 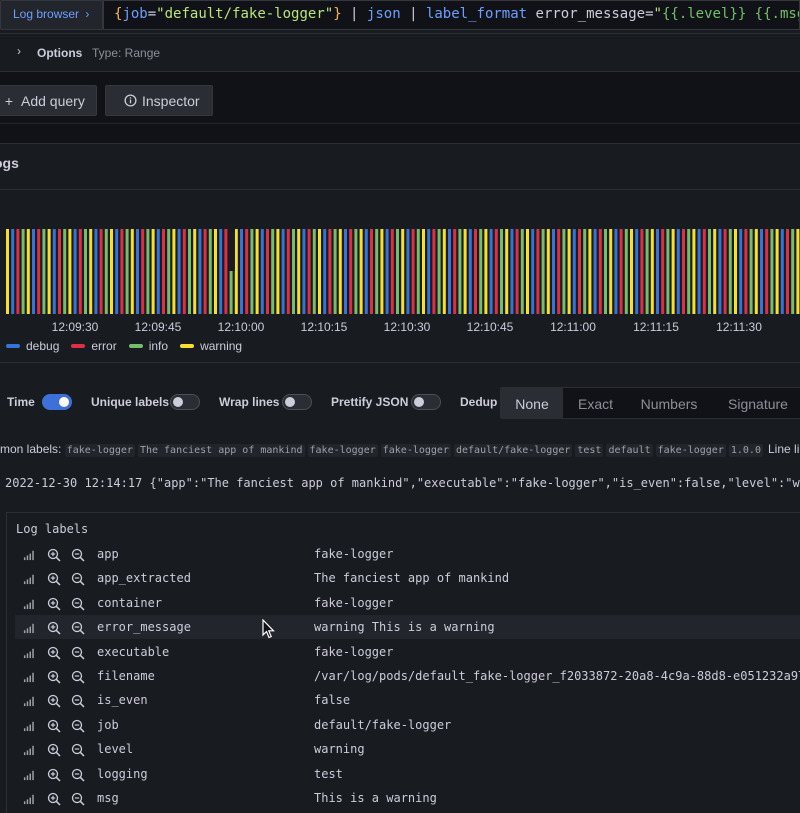 What do you see at coordinates (354, 14) in the screenshot?
I see `query-token: |` at bounding box center [354, 14].